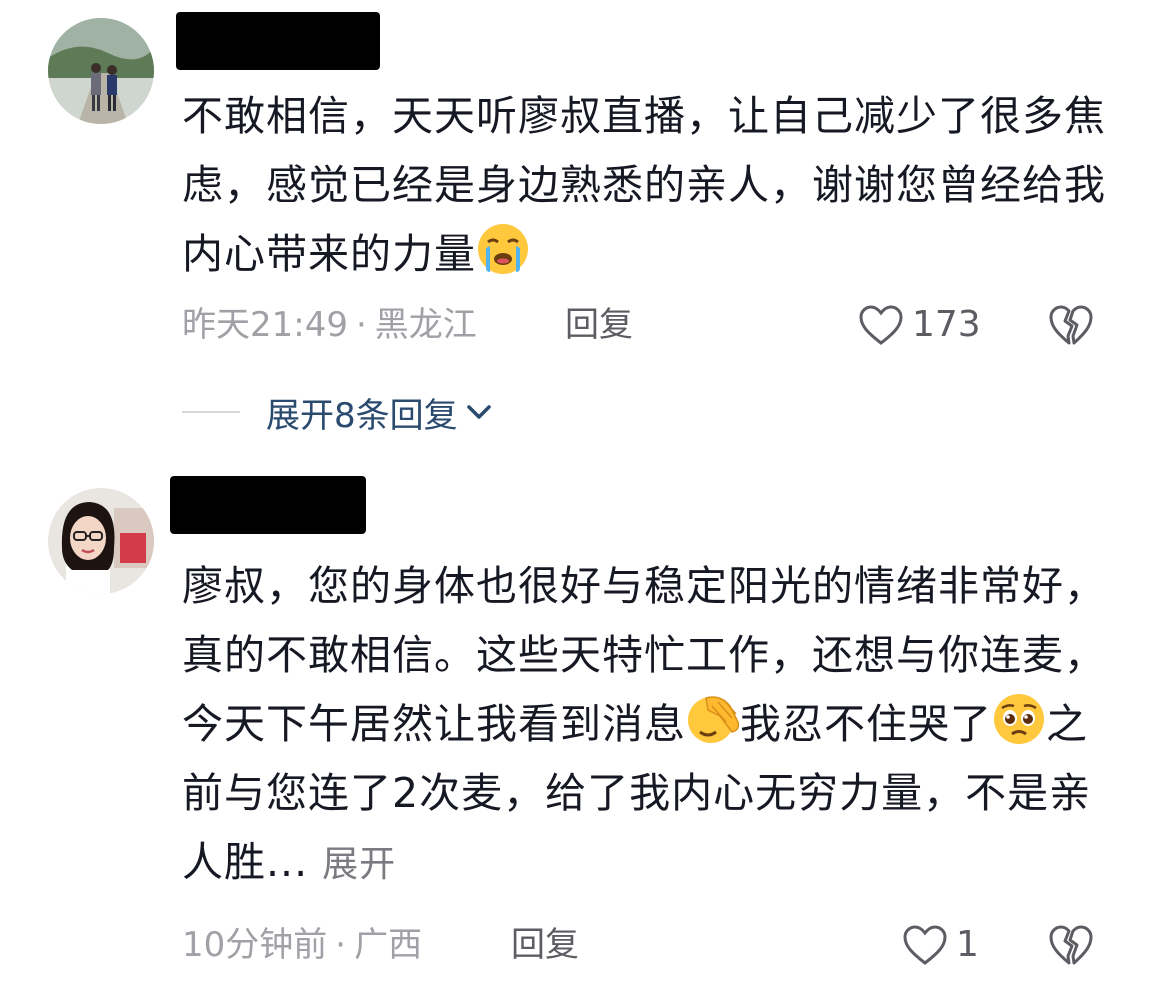  I want to click on like-button: 173, so click(919, 325).